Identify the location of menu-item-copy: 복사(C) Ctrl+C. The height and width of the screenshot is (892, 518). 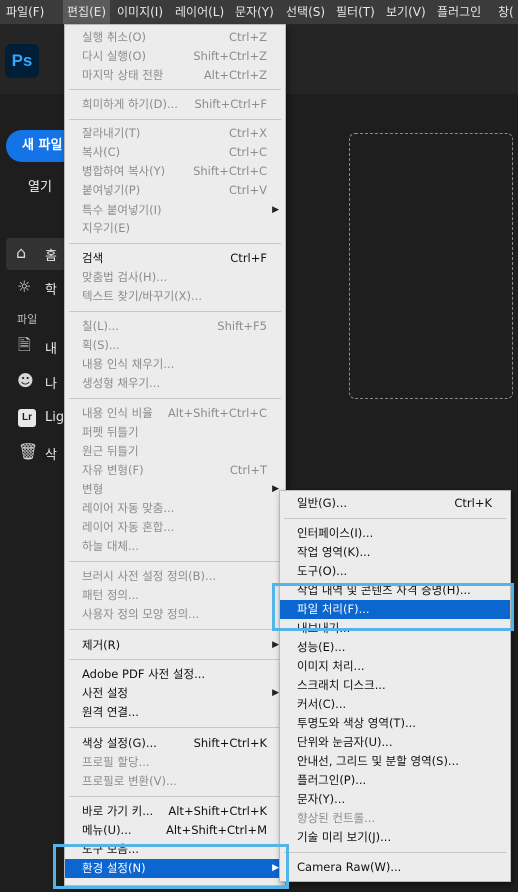
(175, 152).